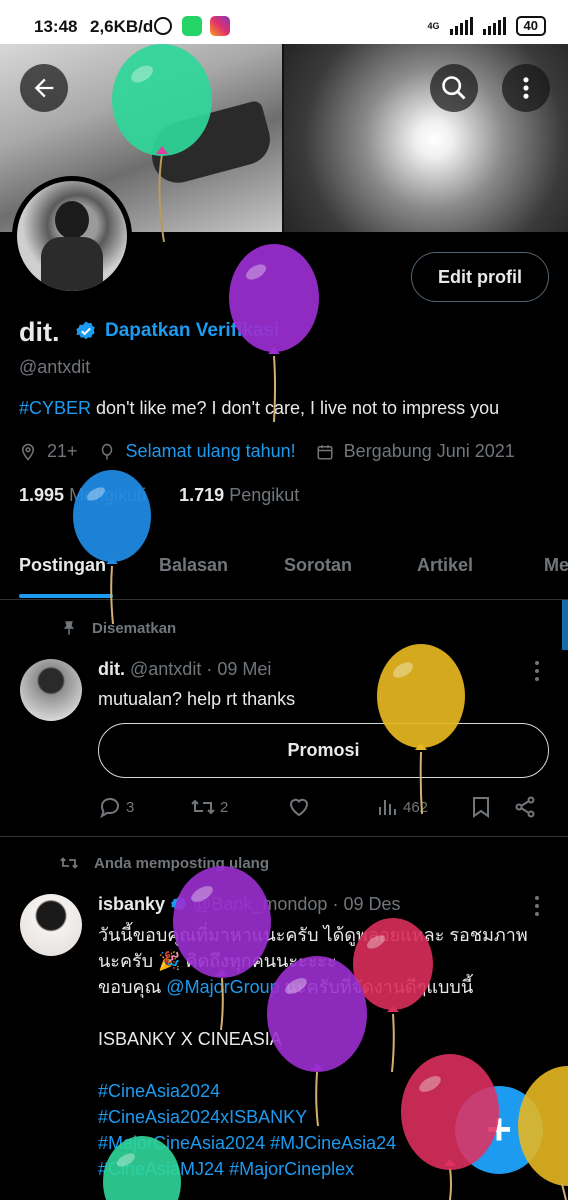 This screenshot has width=568, height=1200. Describe the element at coordinates (461, 26) in the screenshot. I see `signal-icon` at that location.